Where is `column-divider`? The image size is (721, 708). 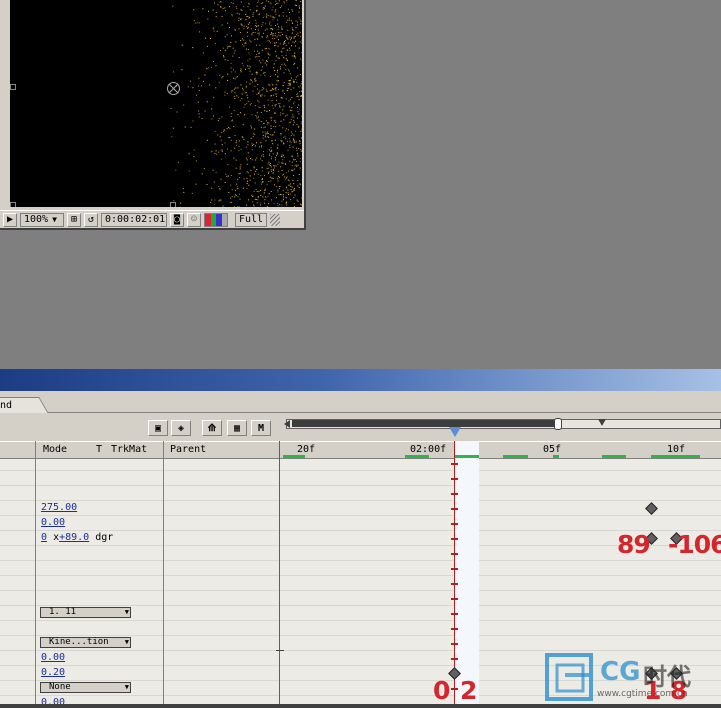
column-divider is located at coordinates (163, 574).